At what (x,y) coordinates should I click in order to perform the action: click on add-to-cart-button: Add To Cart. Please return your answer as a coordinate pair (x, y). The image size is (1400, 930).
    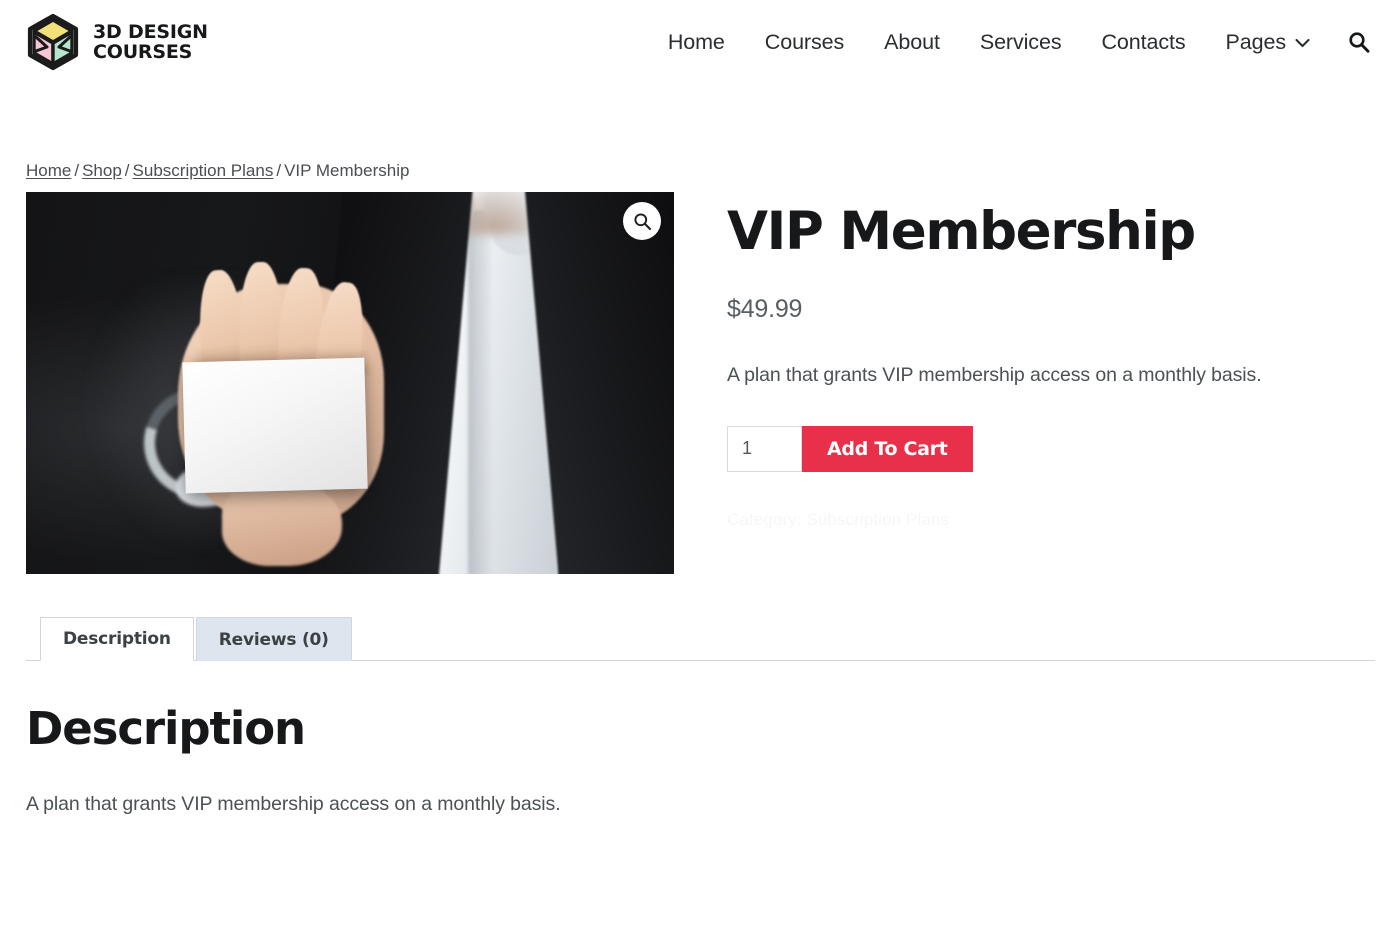
    Looking at the image, I should click on (887, 448).